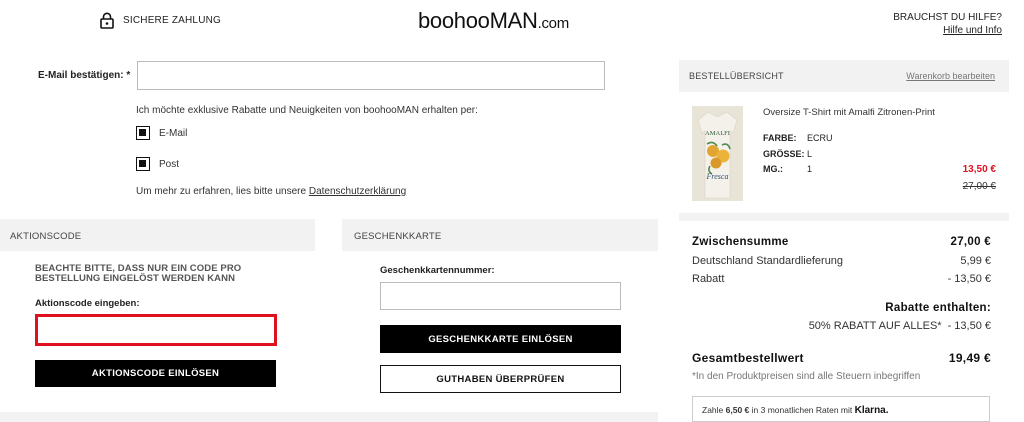 This screenshot has width=1024, height=422. What do you see at coordinates (717, 133) in the screenshot?
I see `print-text-top: AMALFI` at bounding box center [717, 133].